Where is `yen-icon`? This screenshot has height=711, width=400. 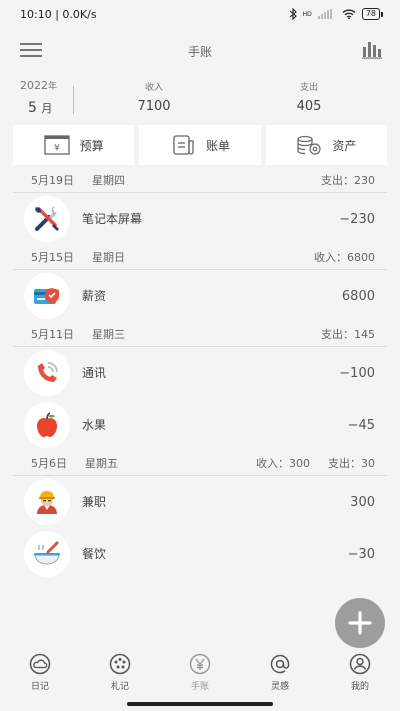
yen-icon is located at coordinates (200, 664).